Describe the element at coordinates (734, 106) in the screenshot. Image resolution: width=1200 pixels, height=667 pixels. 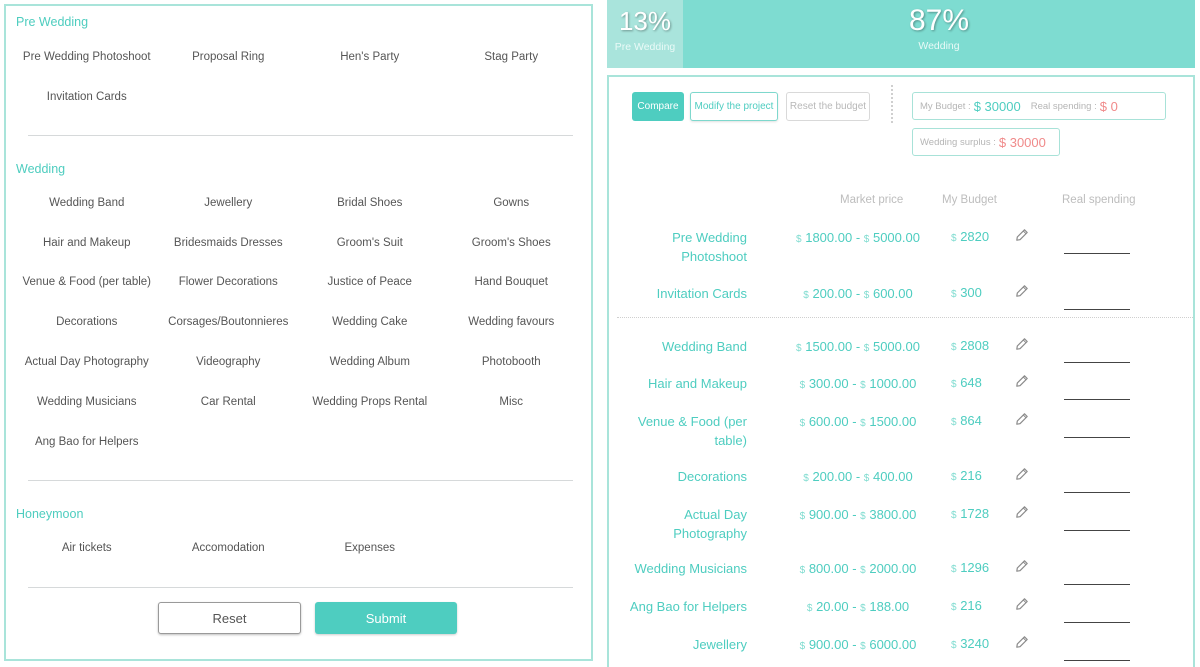
I see `modify-project-button: Modify the project` at that location.